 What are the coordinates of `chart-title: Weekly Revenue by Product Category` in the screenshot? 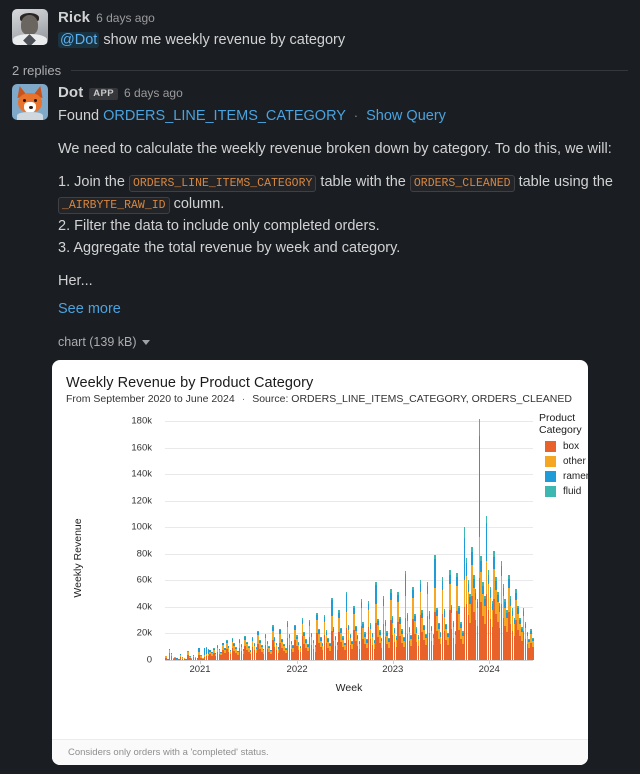 It's located at (190, 383).